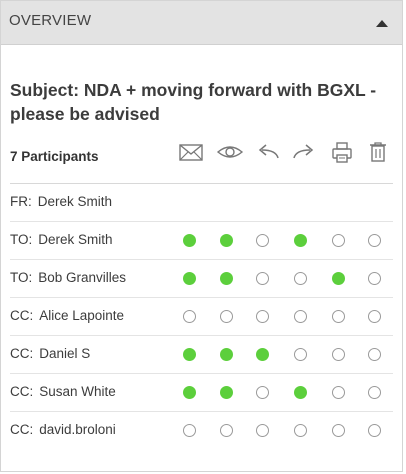 The image size is (406, 474). I want to click on participant-name: Alice Lapointe, so click(82, 315).